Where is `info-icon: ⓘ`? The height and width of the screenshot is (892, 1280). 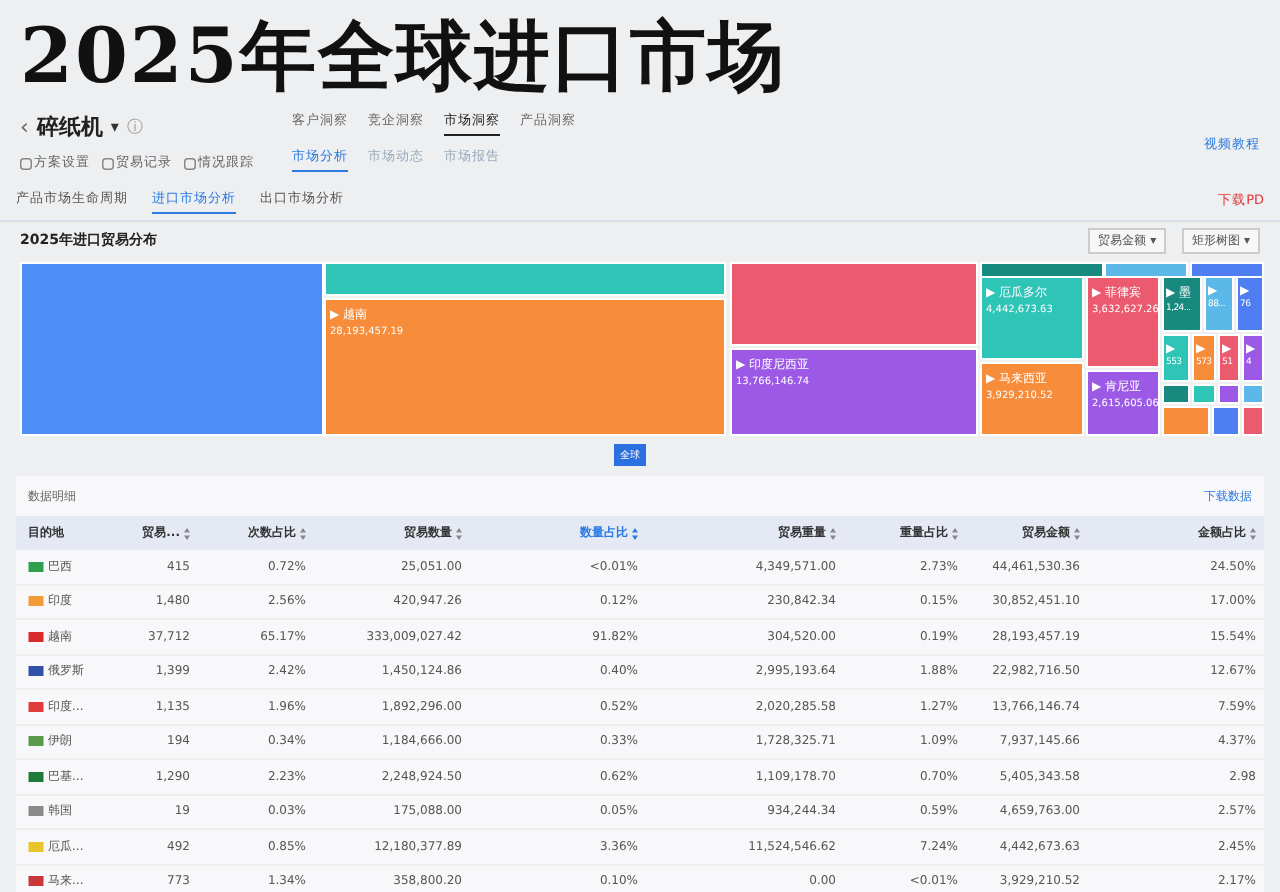 info-icon: ⓘ is located at coordinates (134, 127).